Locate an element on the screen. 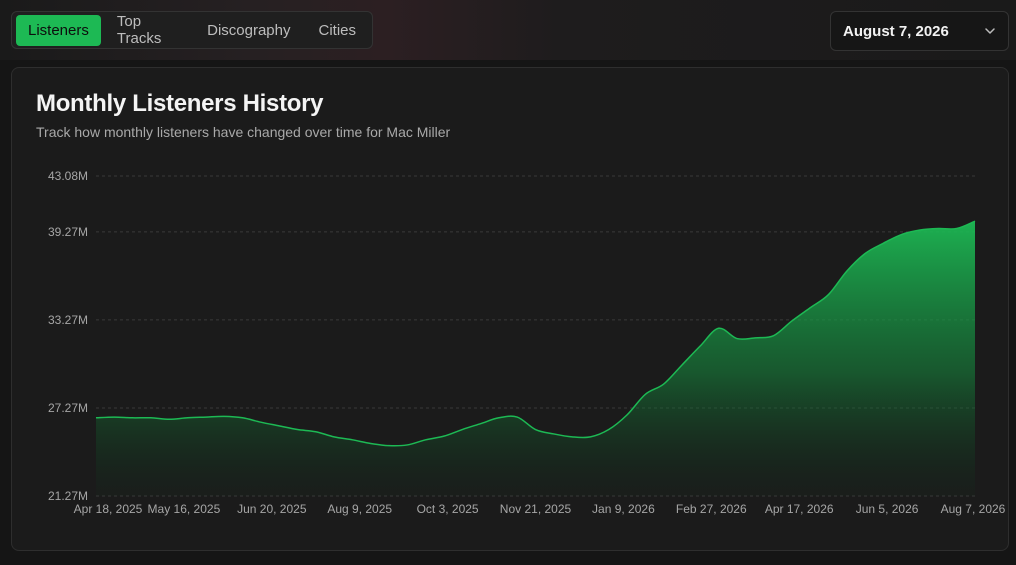  x-tick-label: May 16, 2025 is located at coordinates (184, 509).